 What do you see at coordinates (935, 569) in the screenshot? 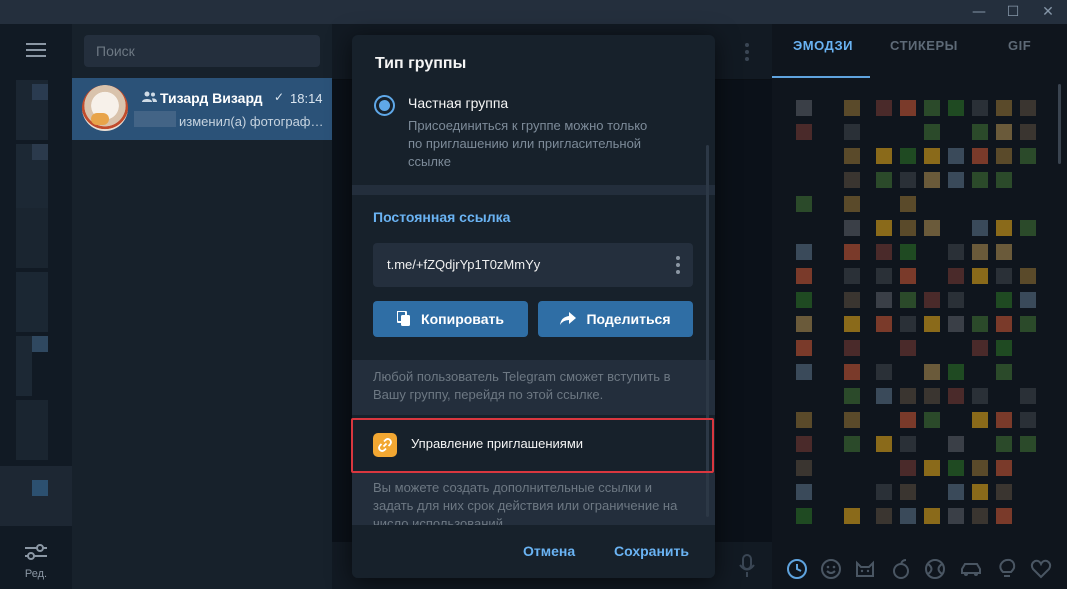
I see `sport-icon` at bounding box center [935, 569].